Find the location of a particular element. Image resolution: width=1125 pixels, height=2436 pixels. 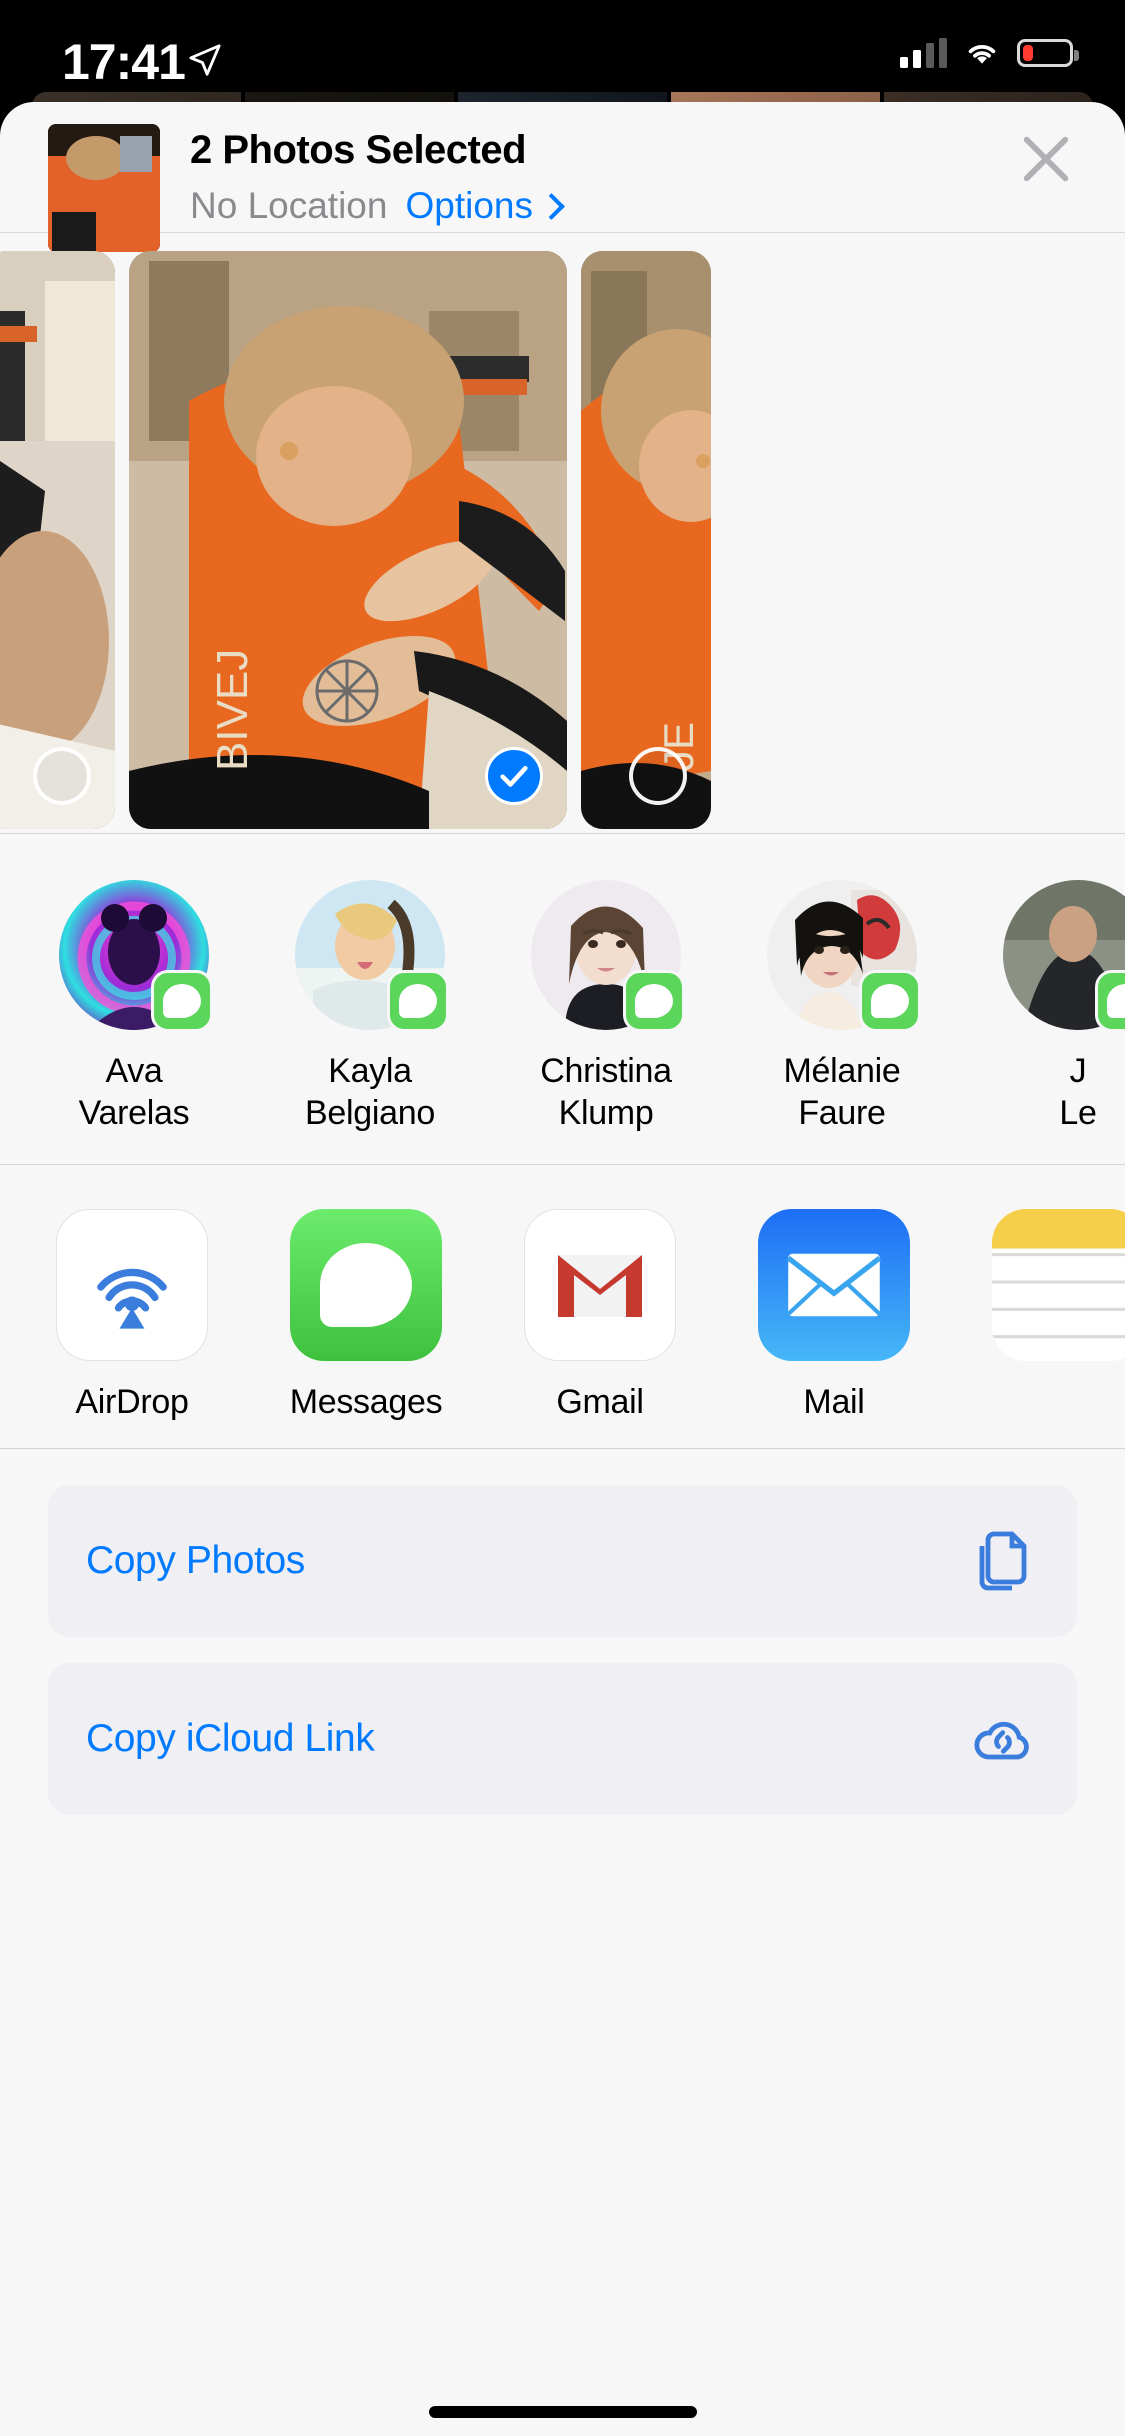

mail-icon is located at coordinates (834, 1285).